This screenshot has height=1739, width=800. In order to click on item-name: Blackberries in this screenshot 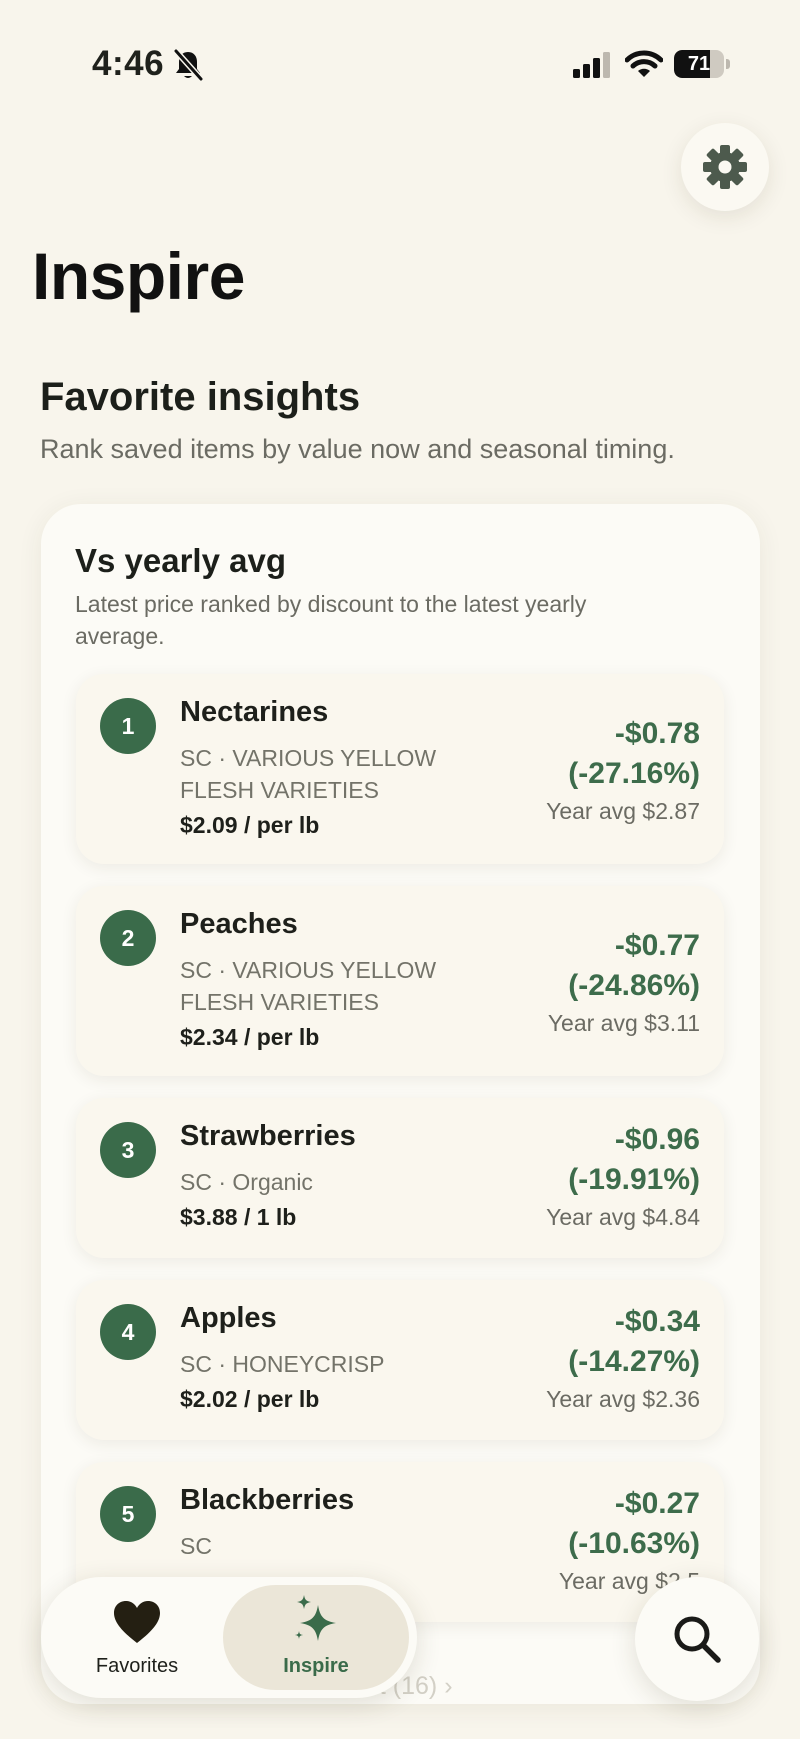, I will do `click(267, 1500)`.